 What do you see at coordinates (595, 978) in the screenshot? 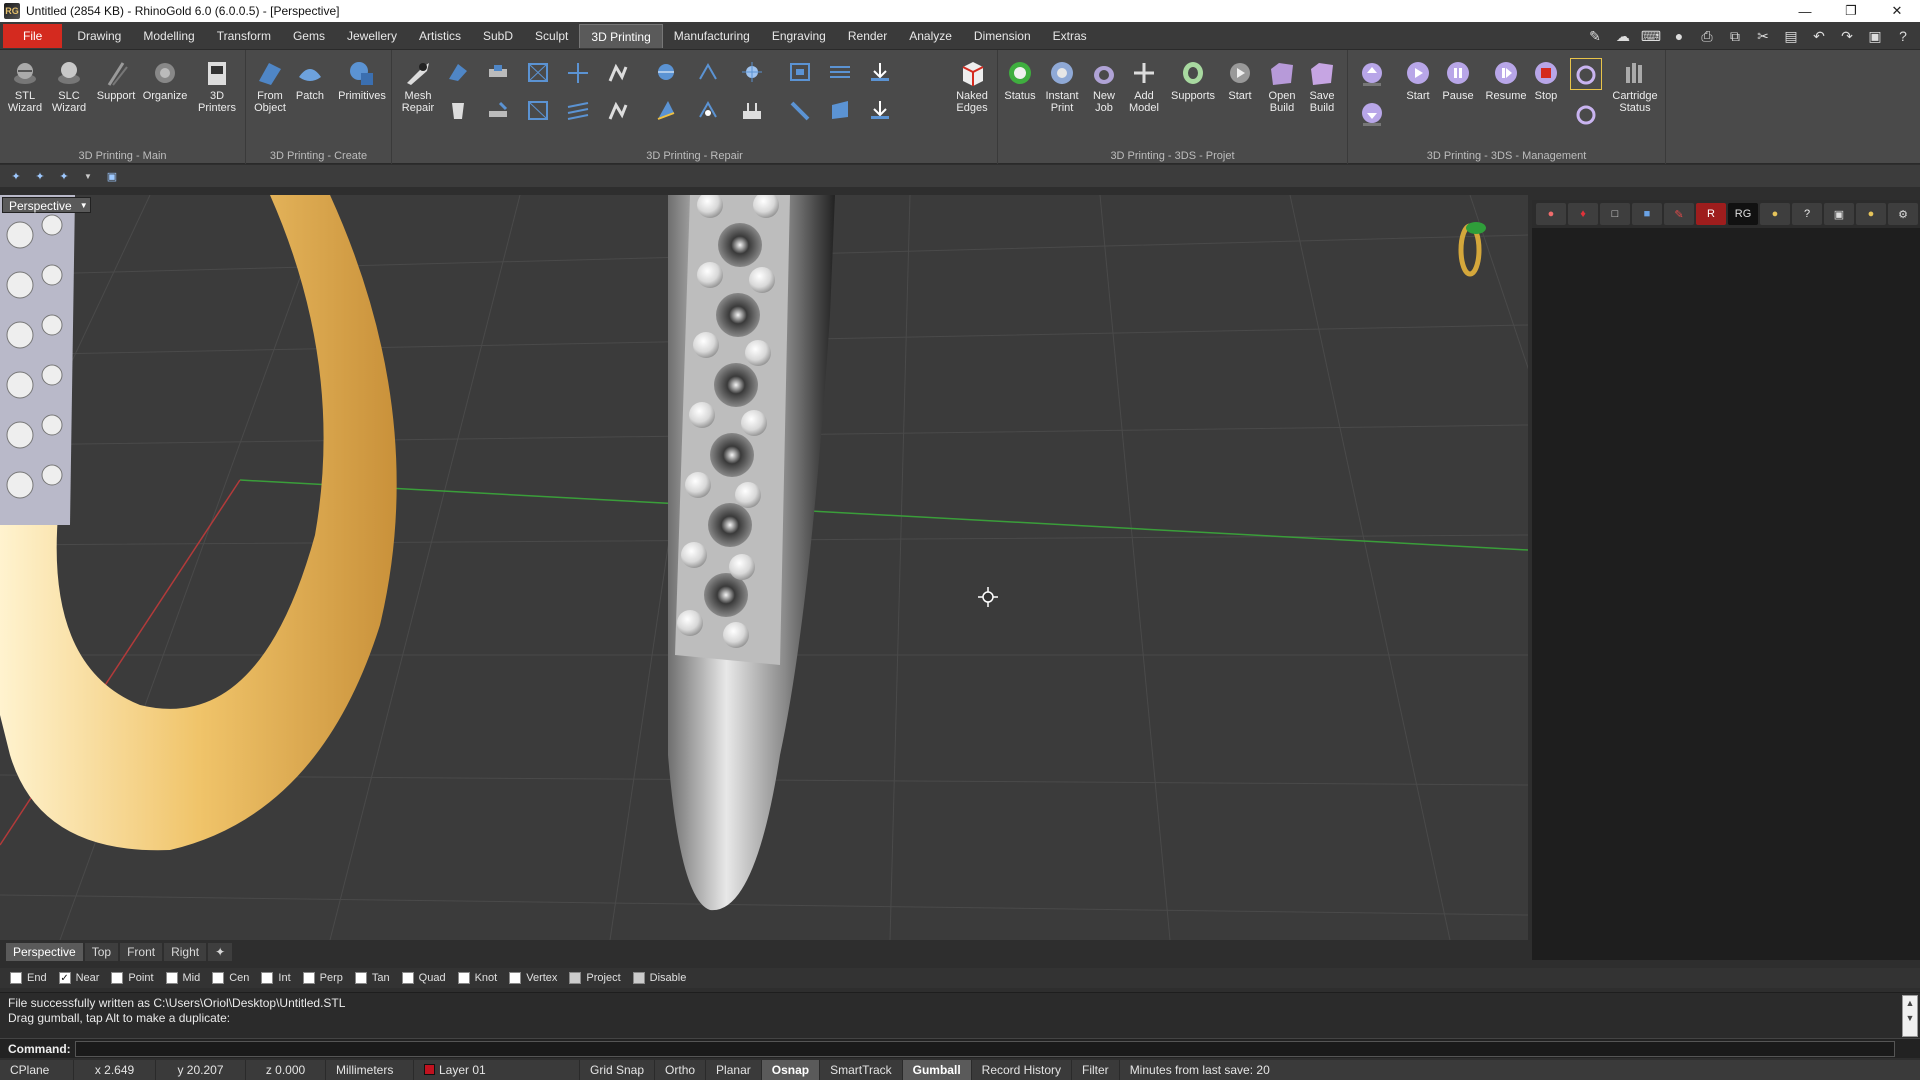
I see `osnap-project: Project` at bounding box center [595, 978].